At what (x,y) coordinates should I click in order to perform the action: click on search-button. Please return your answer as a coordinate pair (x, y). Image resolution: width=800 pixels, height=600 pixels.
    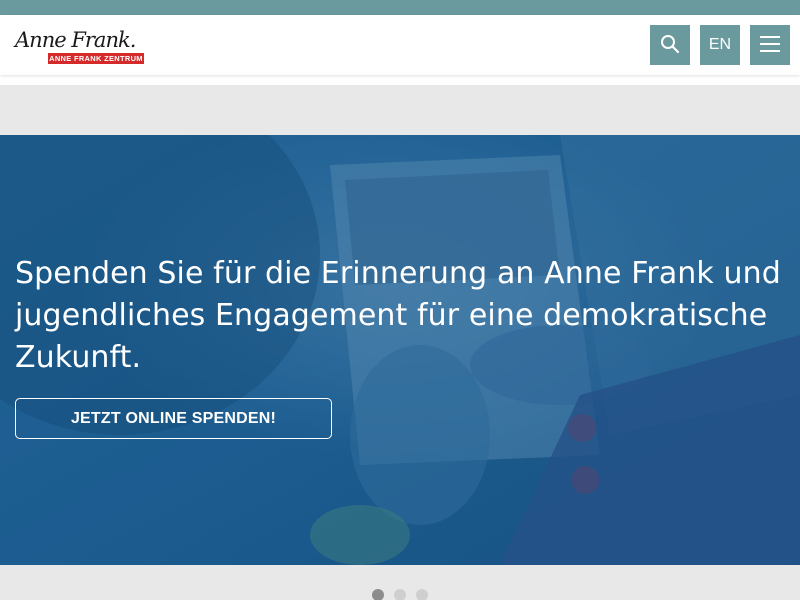
    Looking at the image, I should click on (670, 45).